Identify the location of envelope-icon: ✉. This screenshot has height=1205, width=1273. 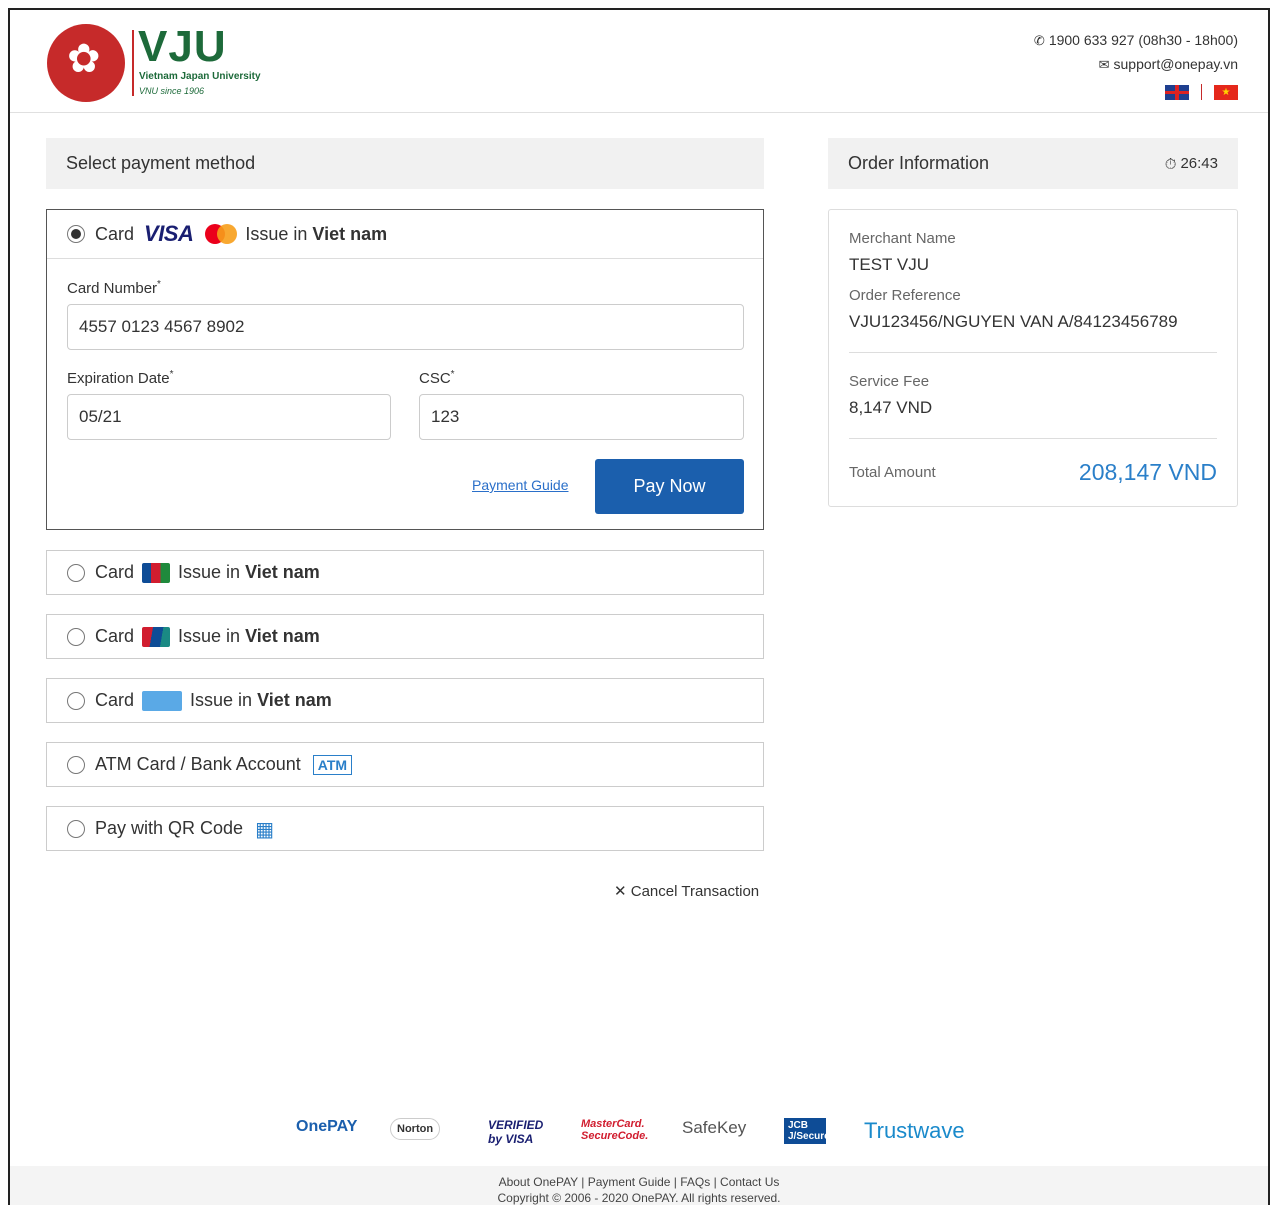
(1104, 65).